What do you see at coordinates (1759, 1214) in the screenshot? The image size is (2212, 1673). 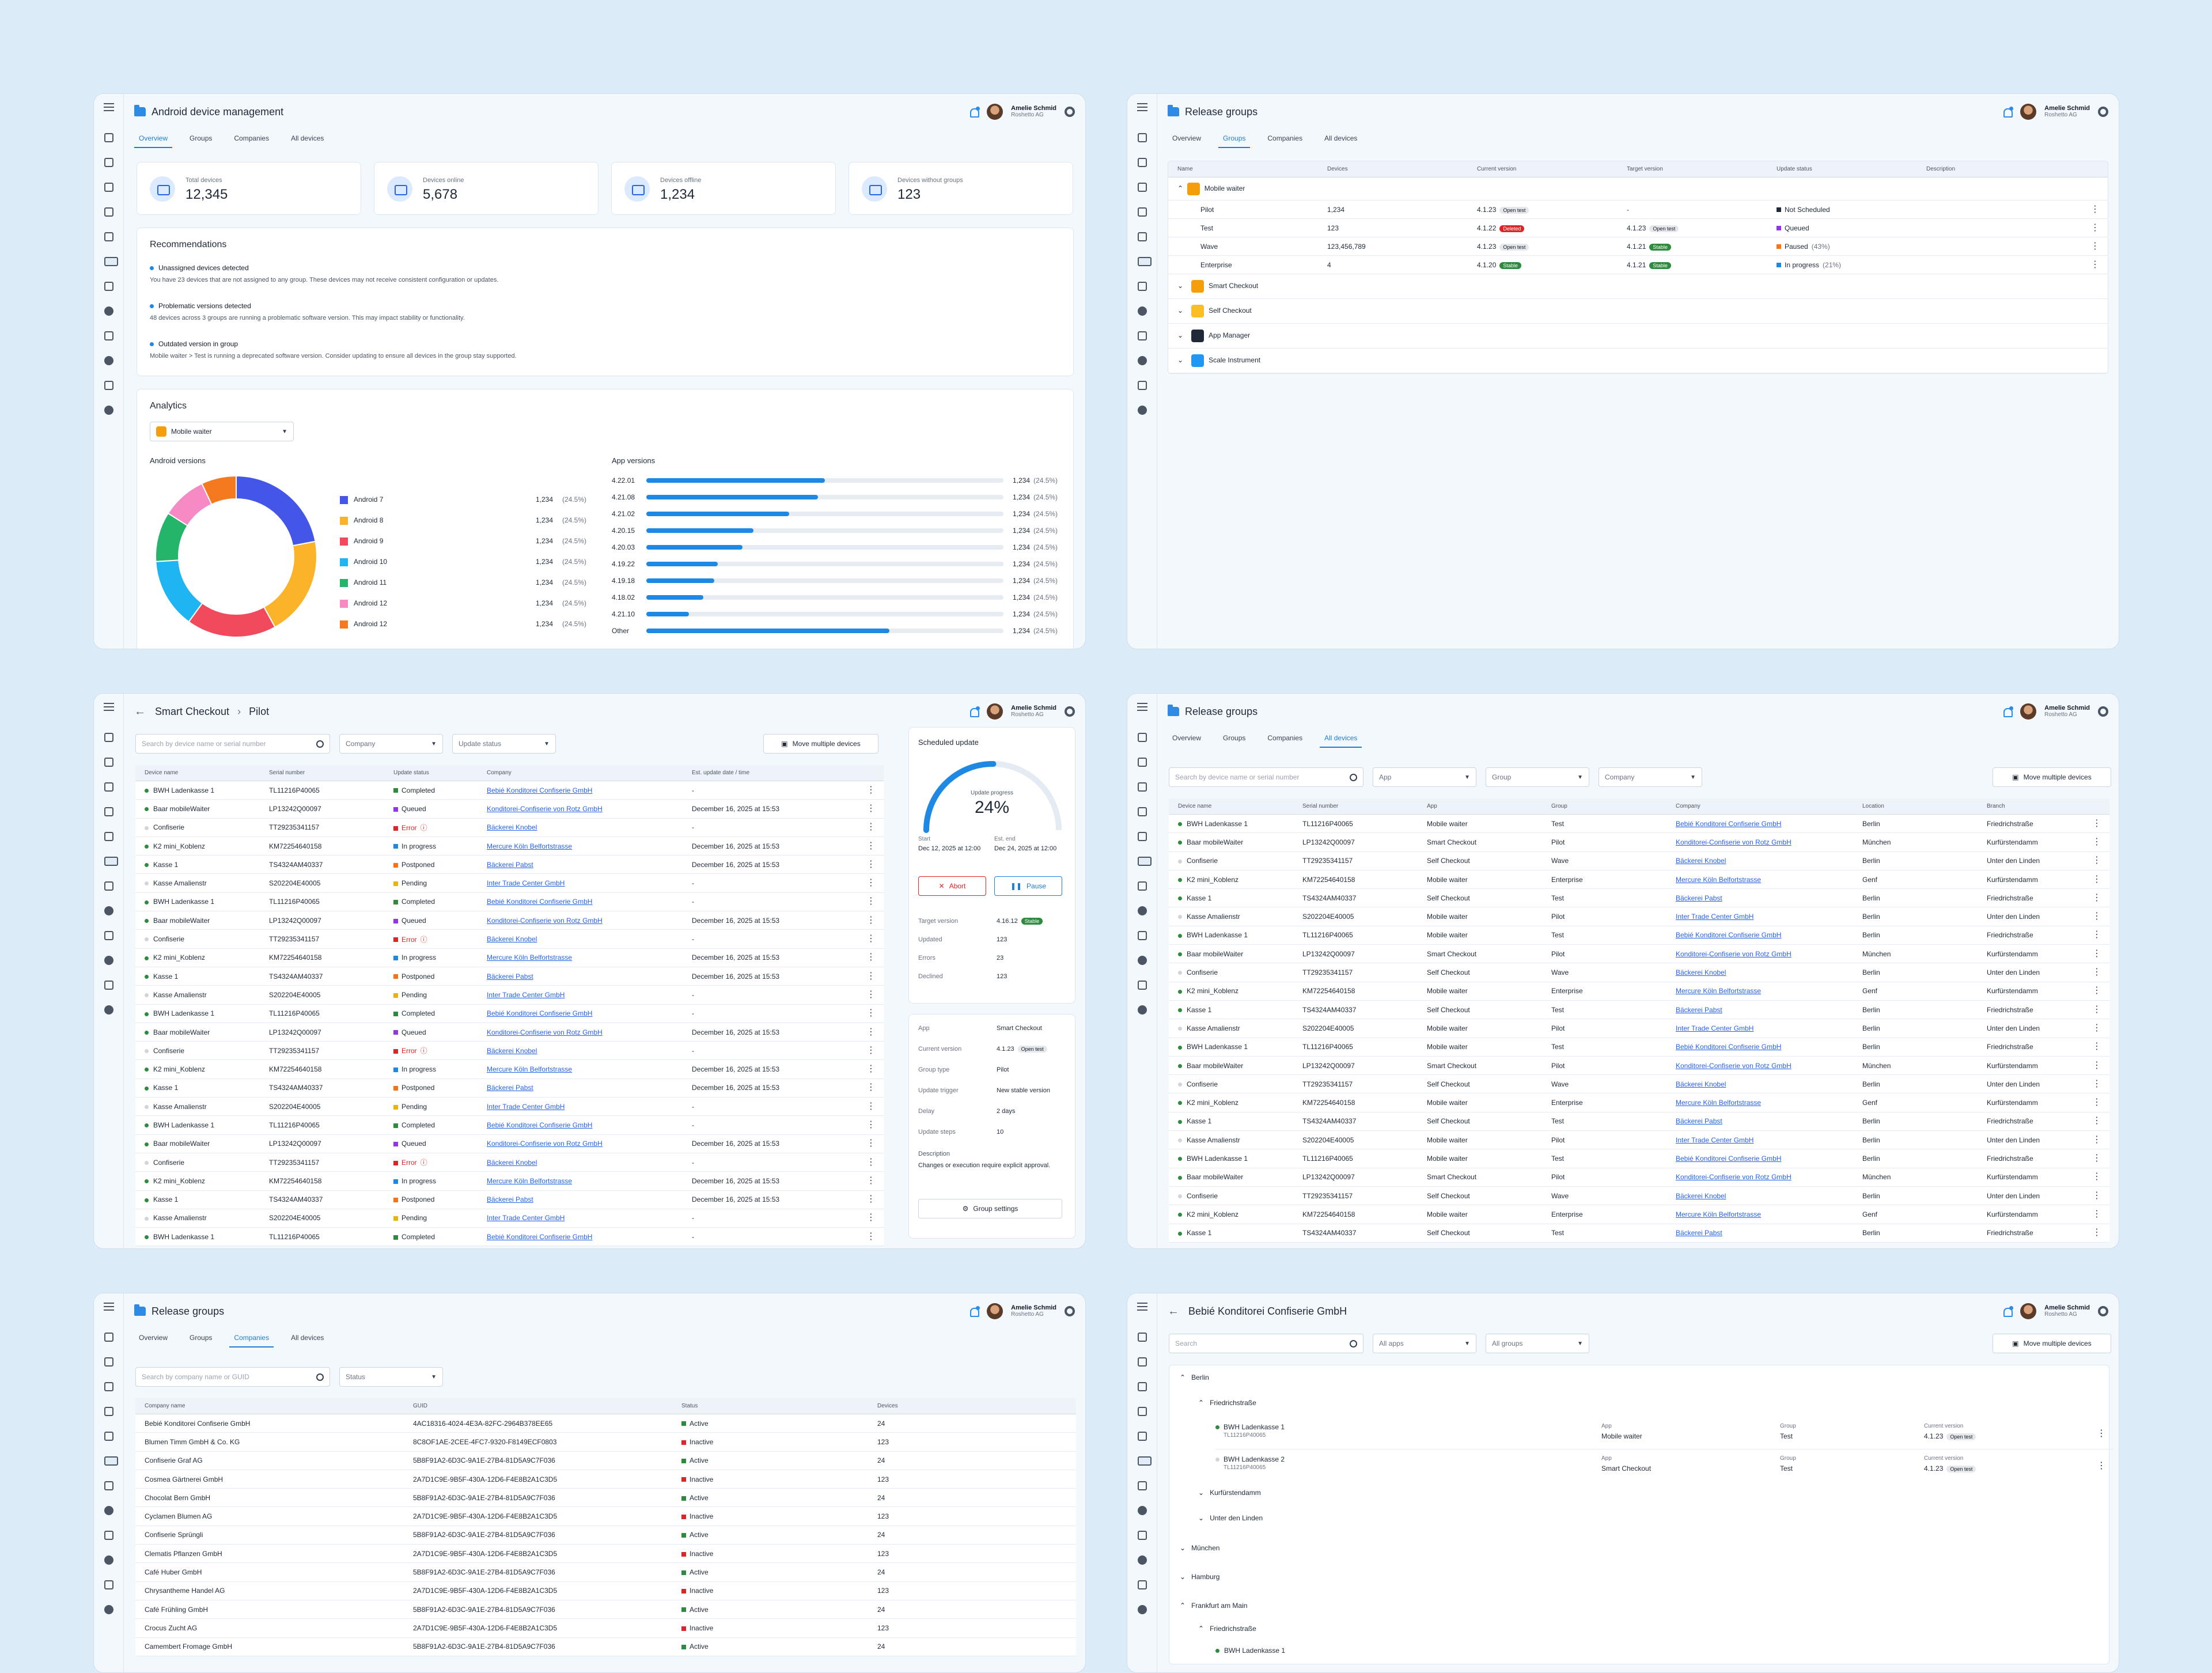 I see `company-link: Mercure Köln Belfortstrasse` at bounding box center [1759, 1214].